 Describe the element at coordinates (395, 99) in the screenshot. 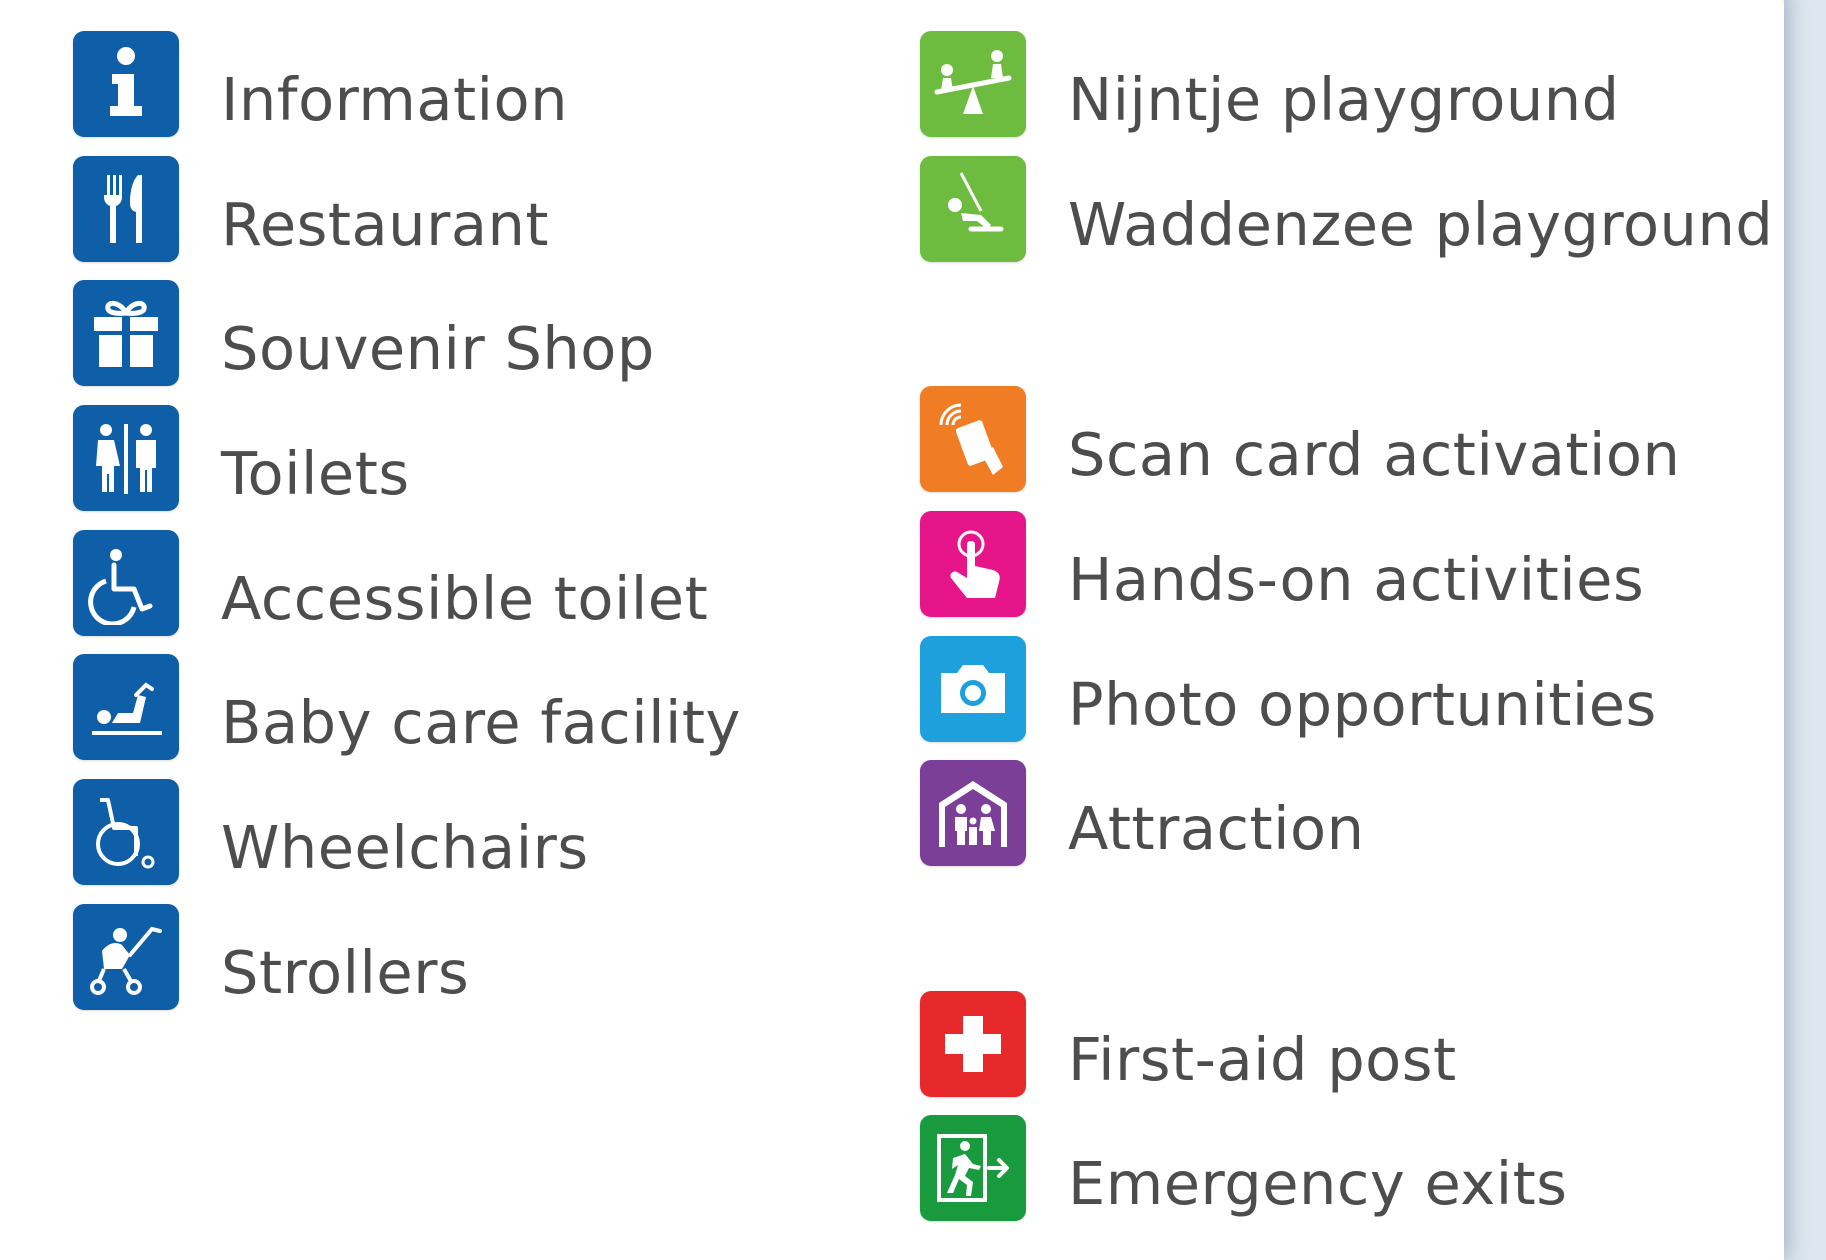

I see `legend-label: Information` at that location.